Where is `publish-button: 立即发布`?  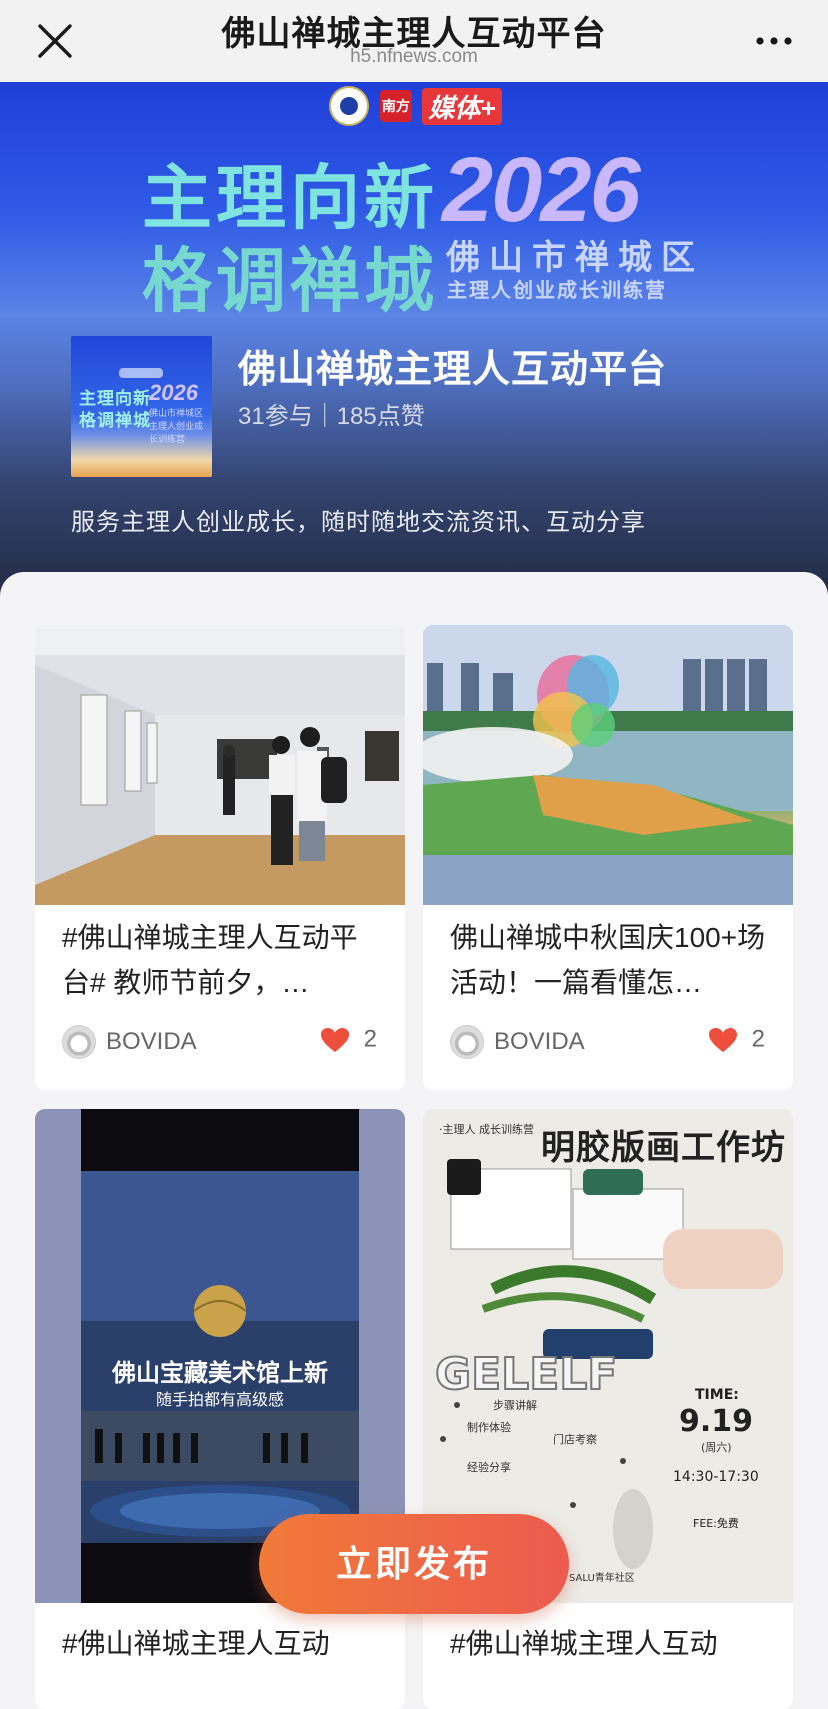
publish-button: 立即发布 is located at coordinates (414, 1564).